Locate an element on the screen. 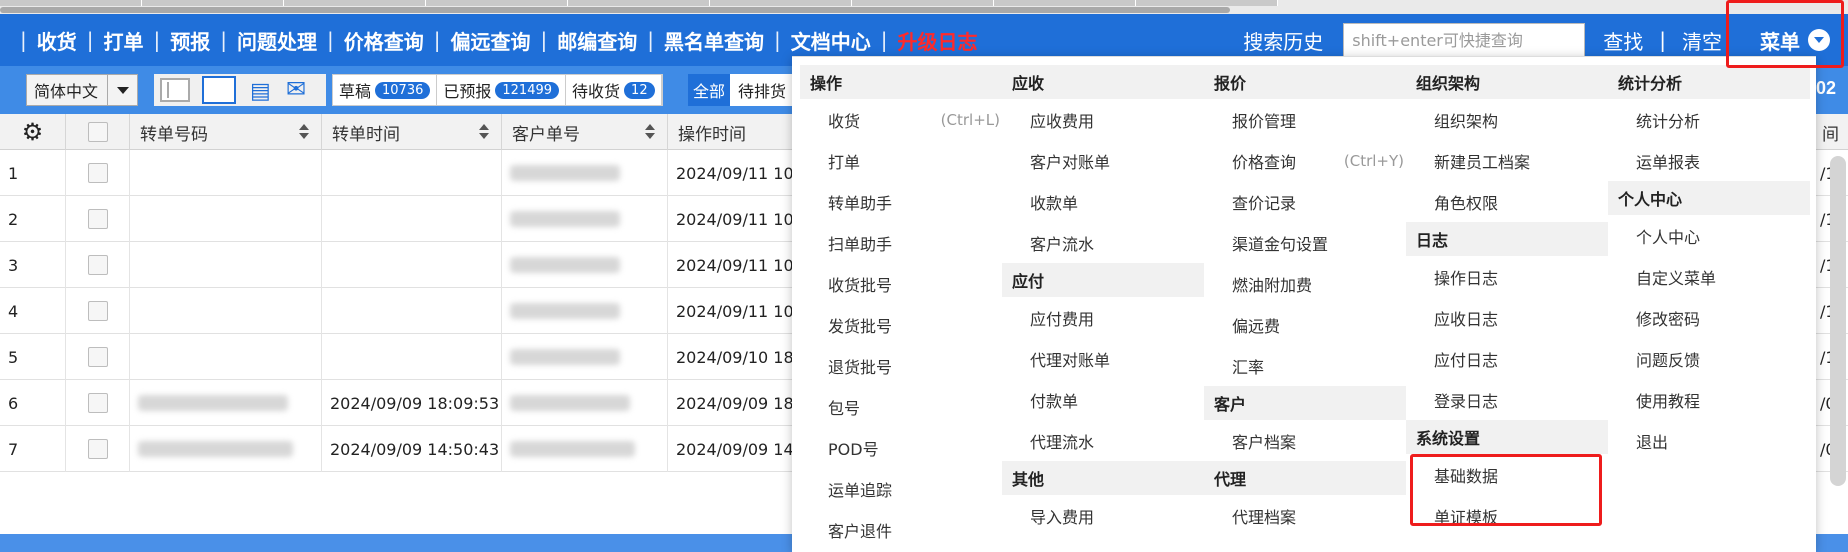 This screenshot has height=552, width=1848. menu-section-title: 个人中心 is located at coordinates (1709, 198).